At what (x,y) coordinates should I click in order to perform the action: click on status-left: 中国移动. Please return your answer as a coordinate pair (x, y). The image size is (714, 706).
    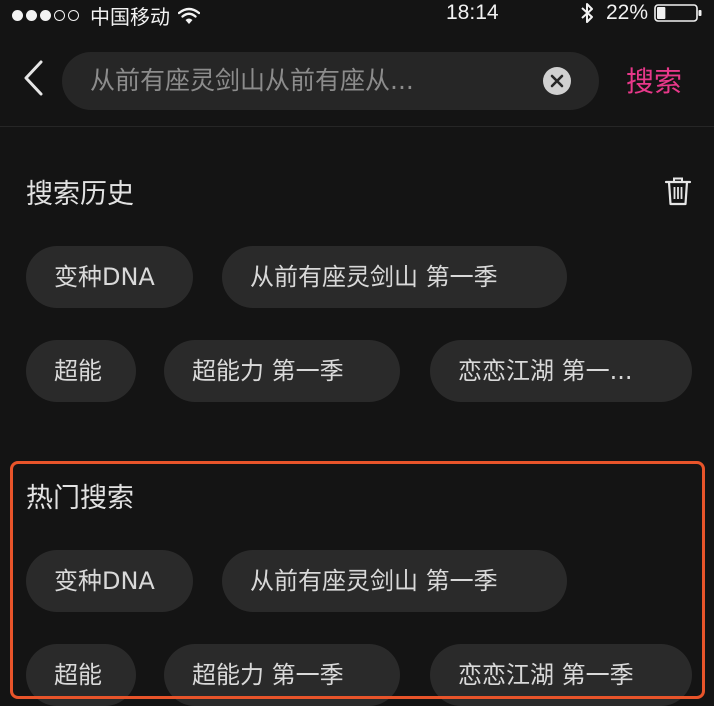
    Looking at the image, I should click on (106, 15).